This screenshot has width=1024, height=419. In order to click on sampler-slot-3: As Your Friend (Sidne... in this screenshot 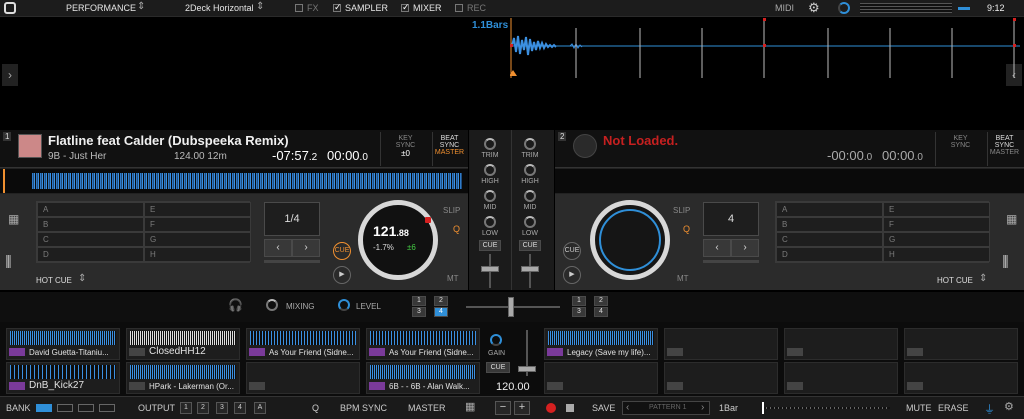, I will do `click(303, 344)`.